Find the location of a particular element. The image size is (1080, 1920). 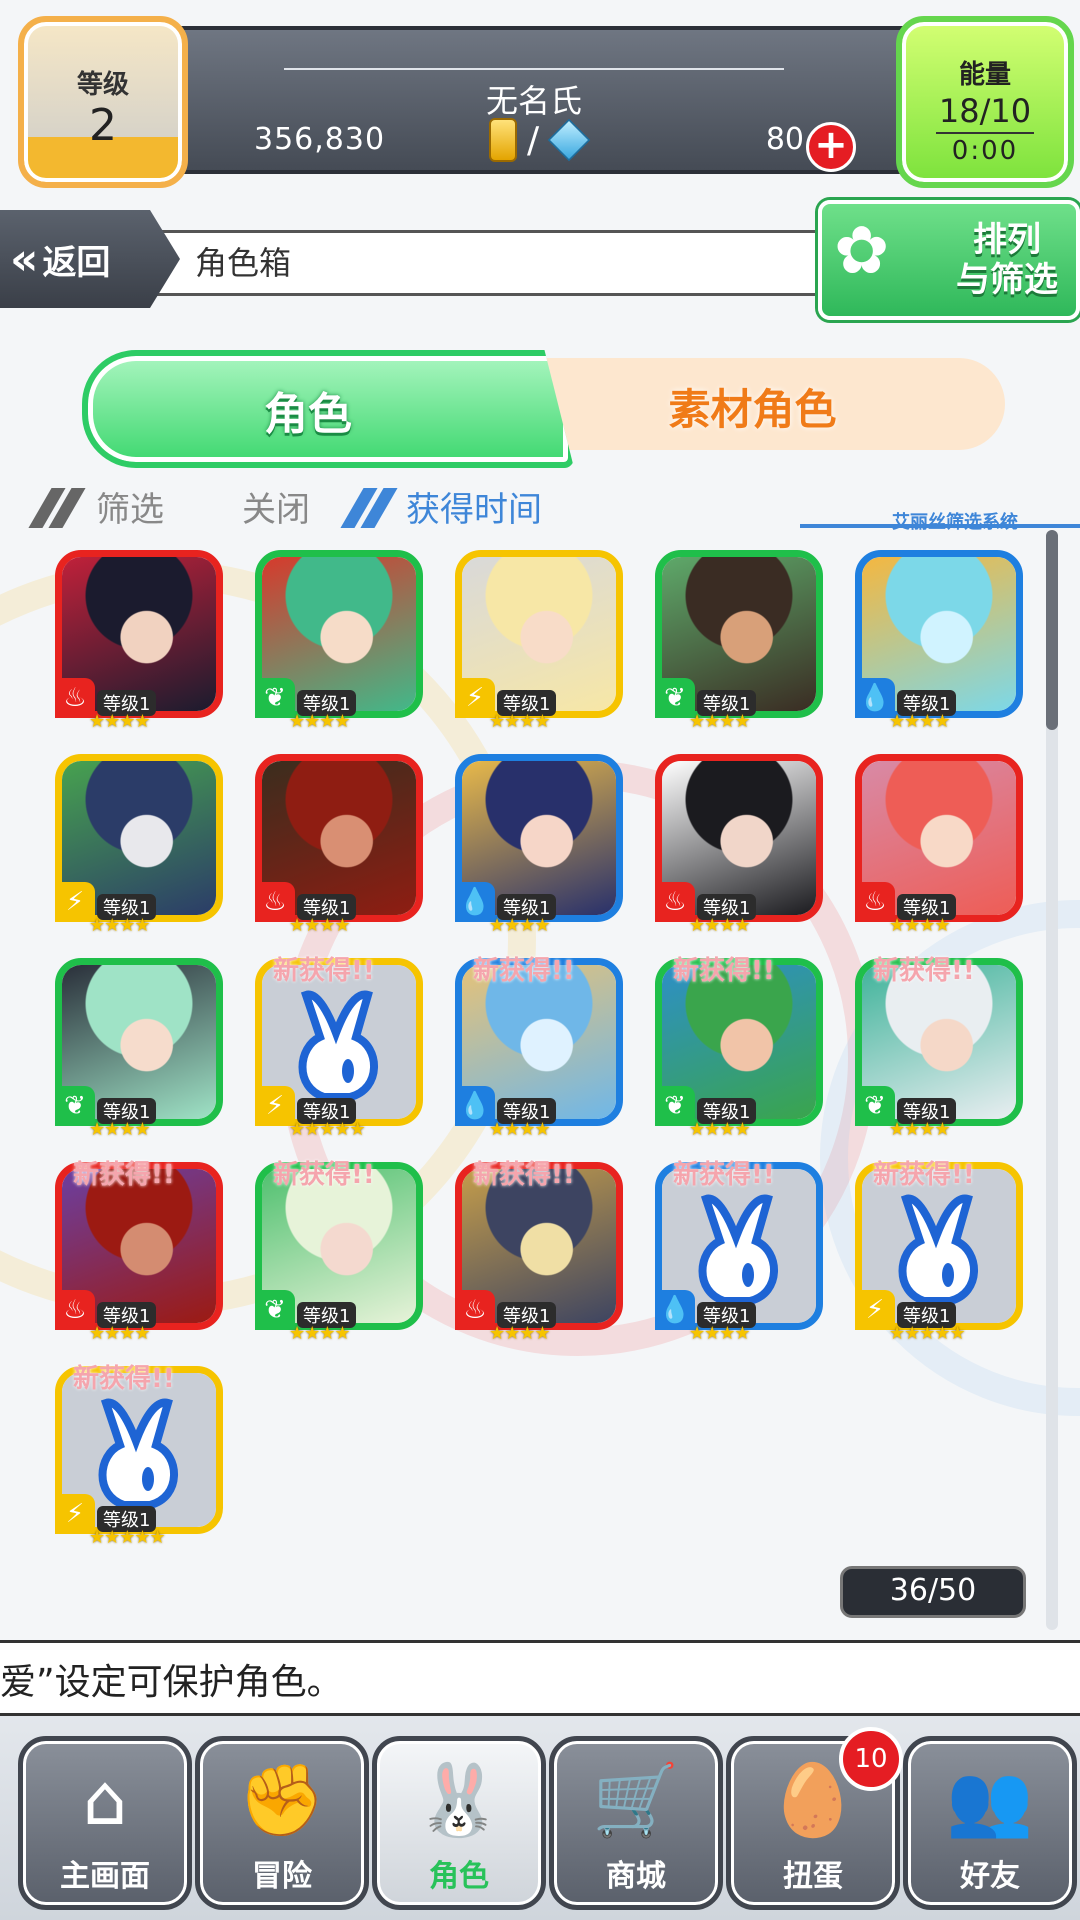

filter-state: 关闭 is located at coordinates (276, 506).